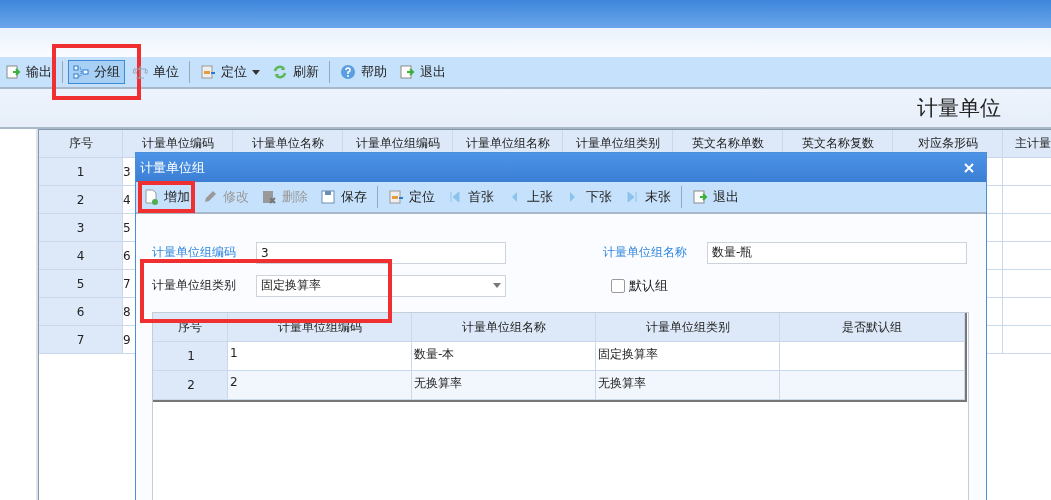 This screenshot has width=1051, height=500. What do you see at coordinates (127, 199) in the screenshot?
I see `table-cell: 4` at bounding box center [127, 199].